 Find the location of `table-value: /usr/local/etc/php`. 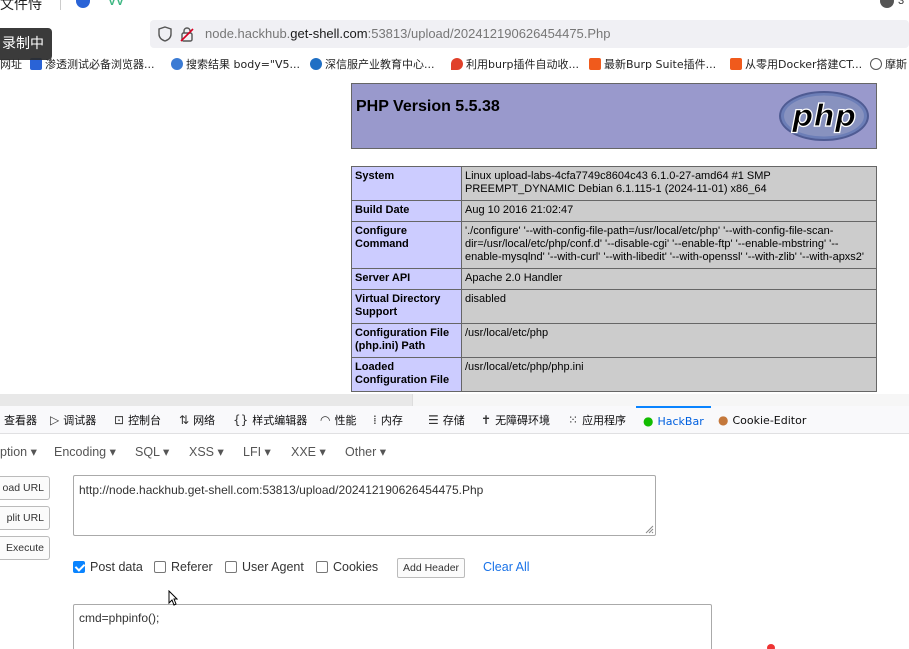

table-value: /usr/local/etc/php is located at coordinates (669, 340).